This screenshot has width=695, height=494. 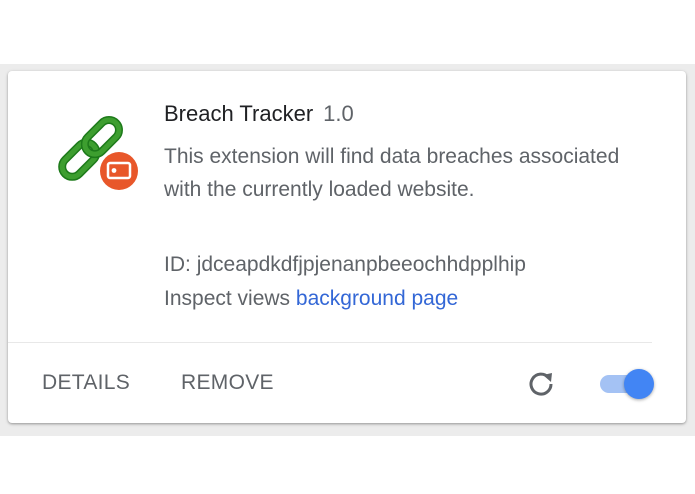 What do you see at coordinates (227, 383) in the screenshot?
I see `remove-button: REMOVE` at bounding box center [227, 383].